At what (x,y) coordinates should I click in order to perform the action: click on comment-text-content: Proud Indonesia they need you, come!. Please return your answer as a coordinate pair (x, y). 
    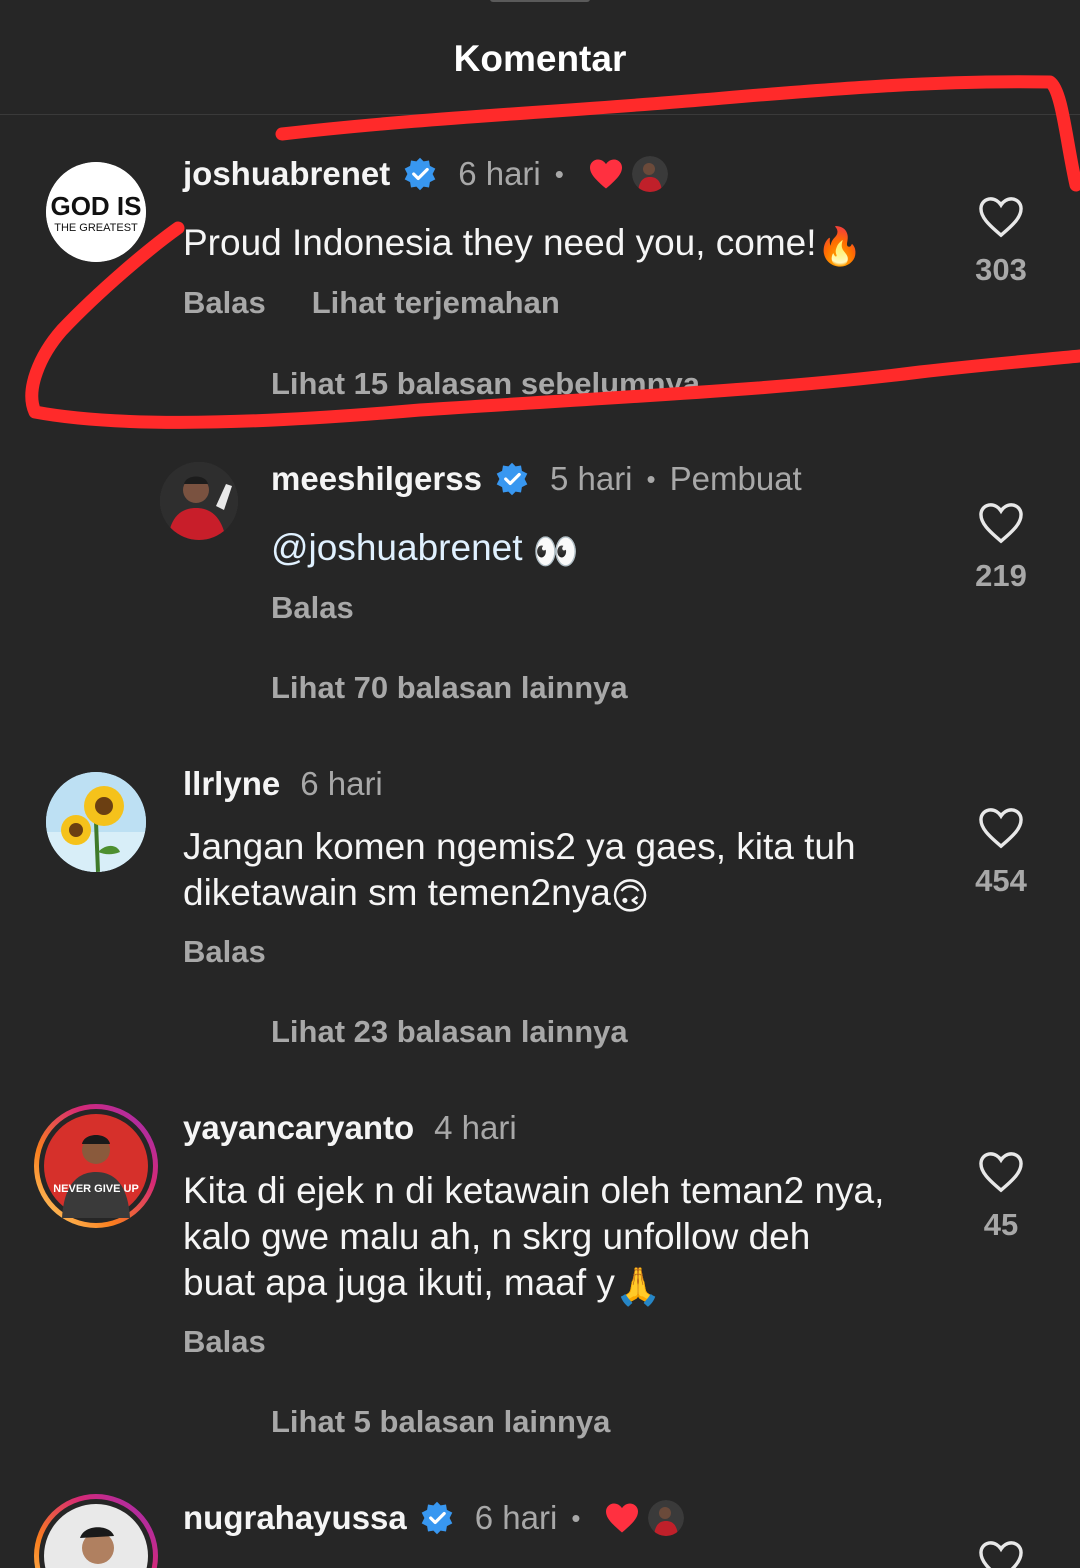
    Looking at the image, I should click on (500, 242).